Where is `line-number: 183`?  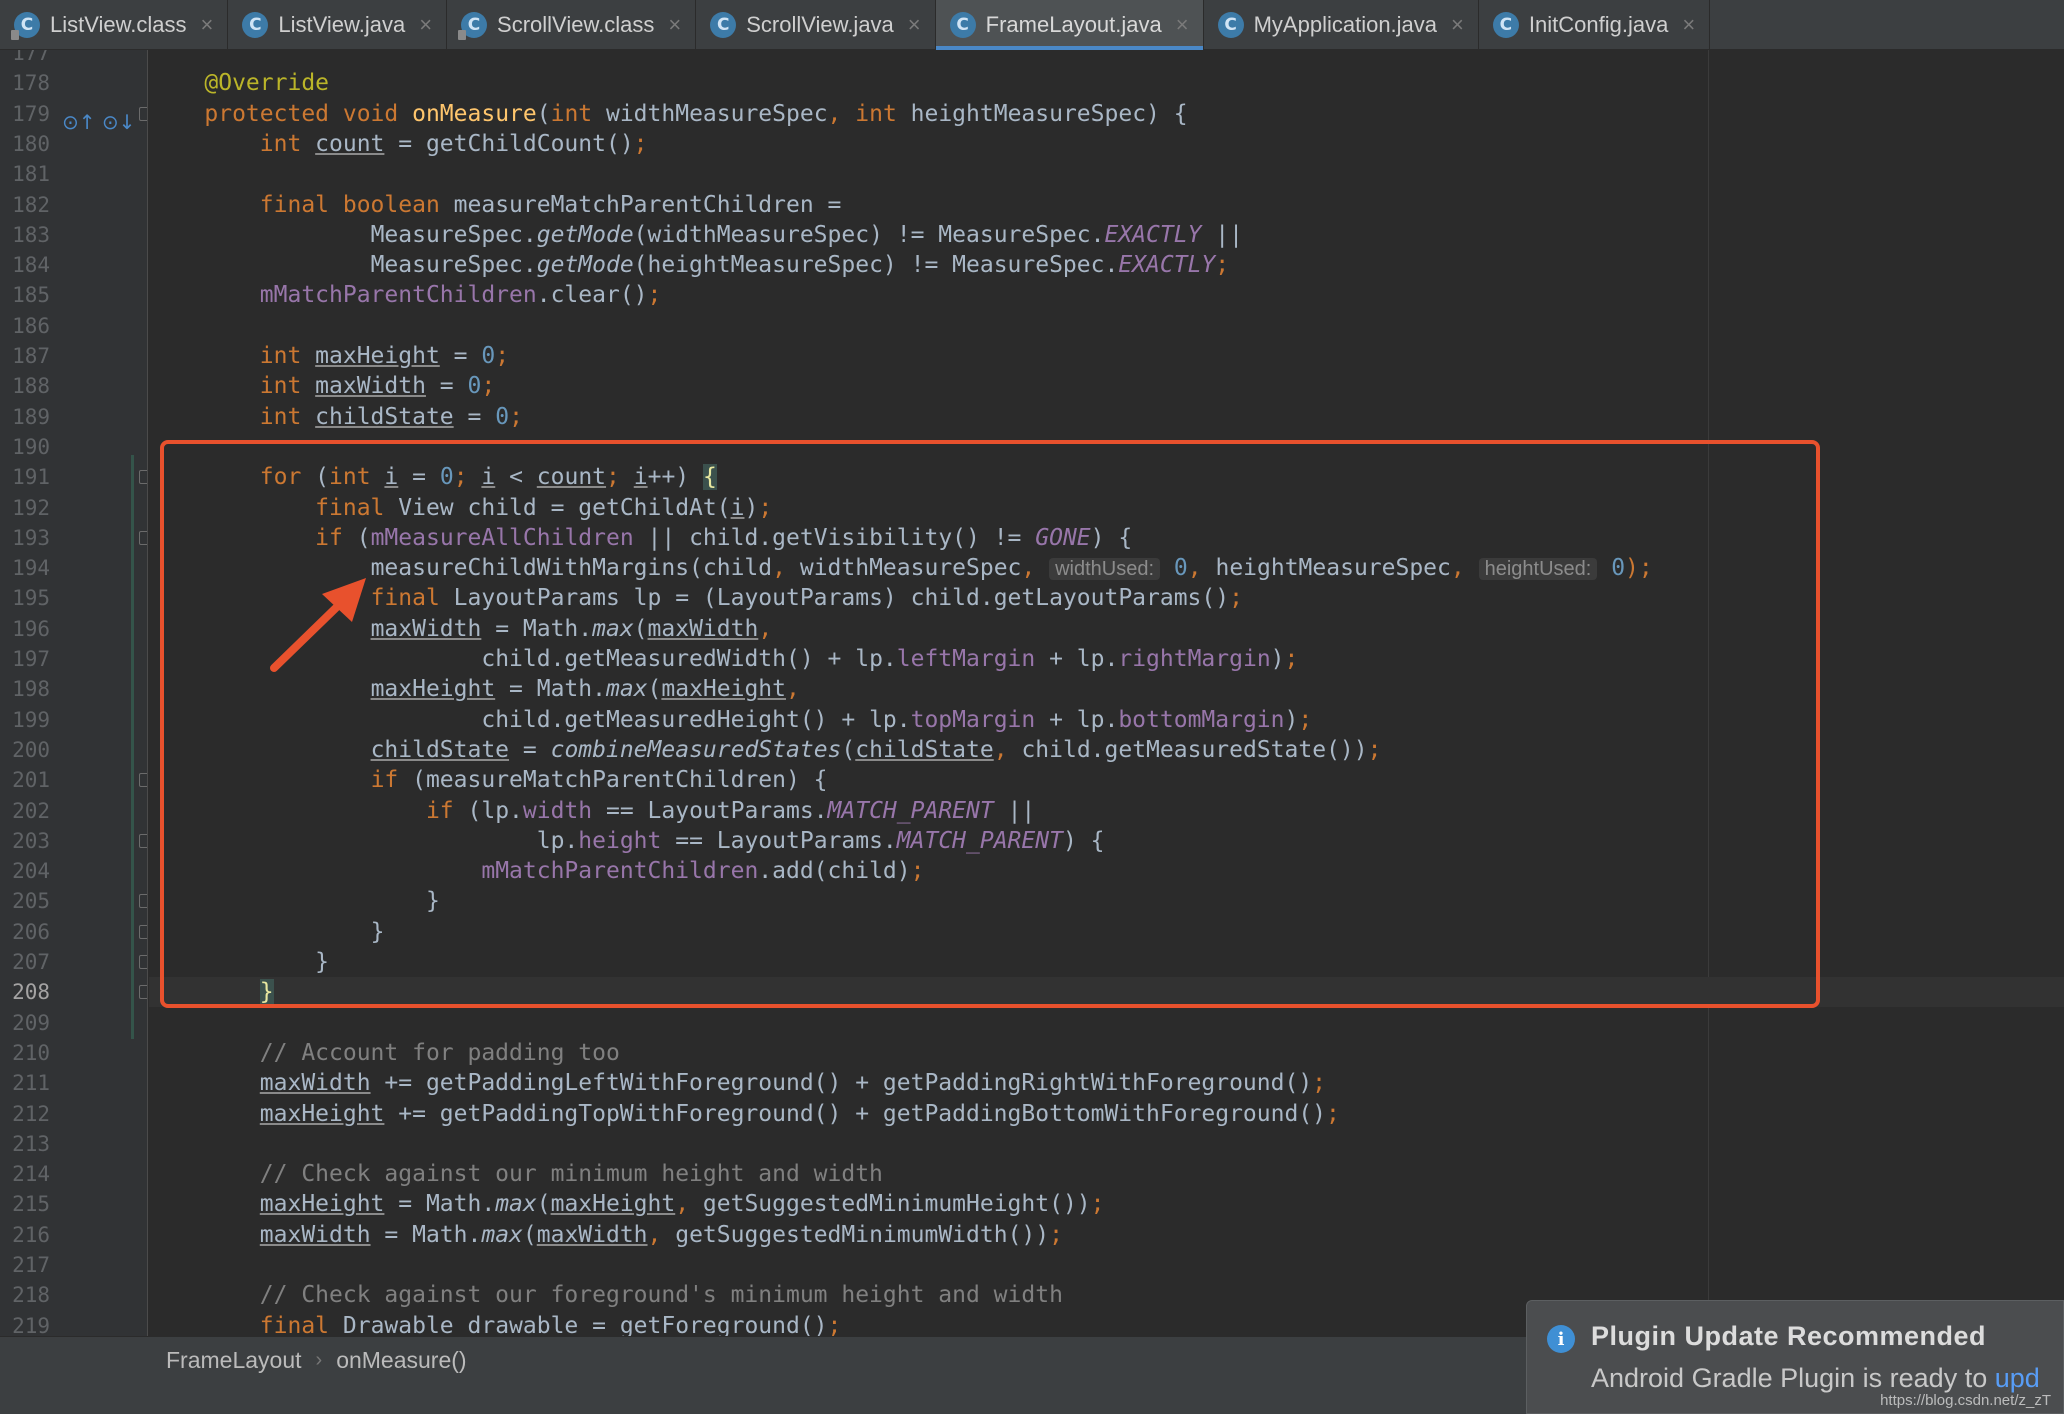
line-number: 183 is located at coordinates (25, 235).